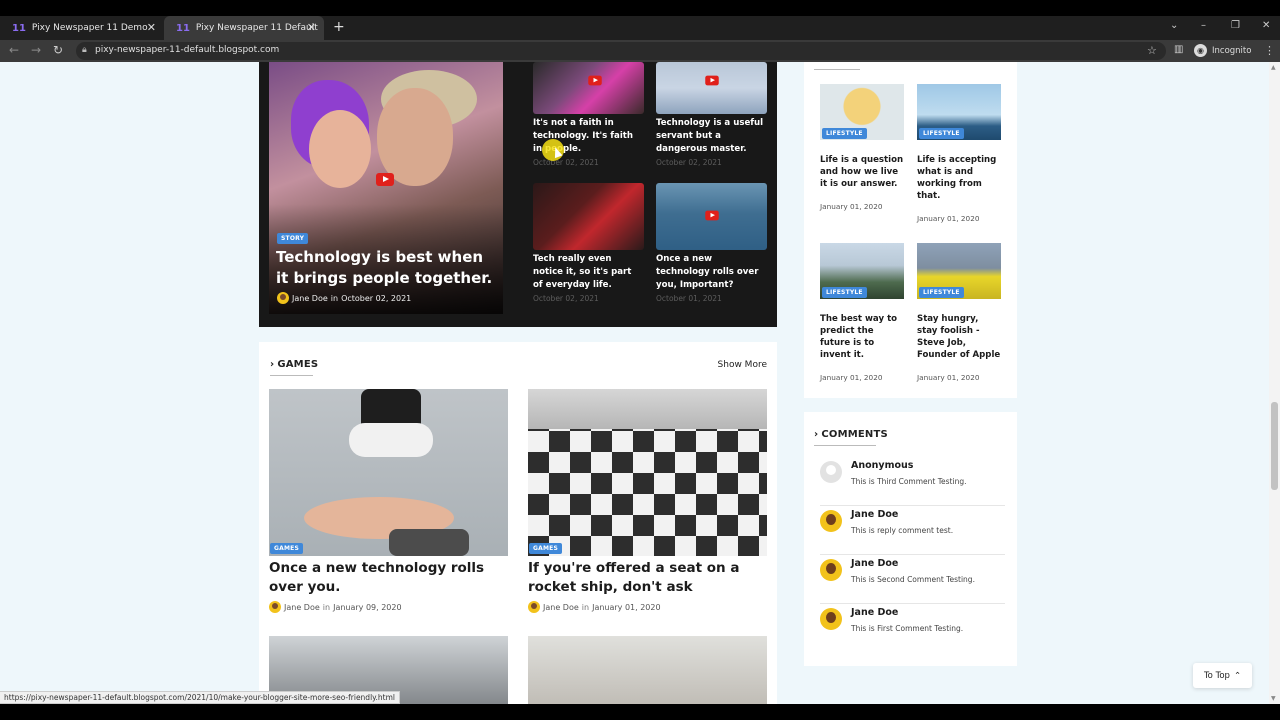  I want to click on minimize-icon: –, so click(1203, 25).